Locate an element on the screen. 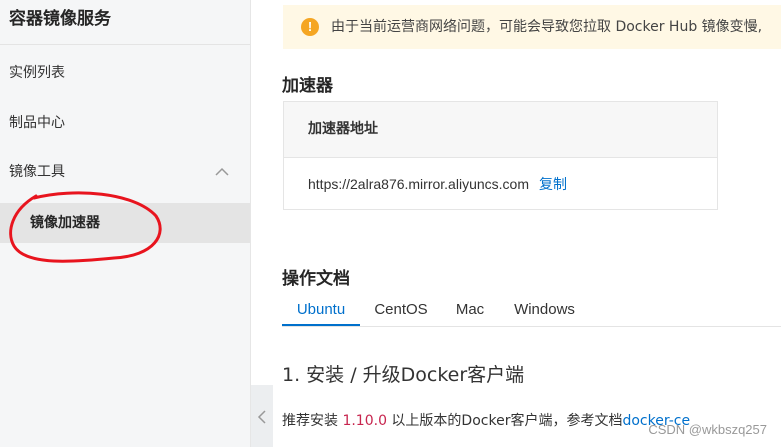 This screenshot has width=781, height=447. notice-banner: ! 由于当前运营商网络问题，可能会导致您拉取 Docker Hub 镜像变慢, is located at coordinates (532, 27).